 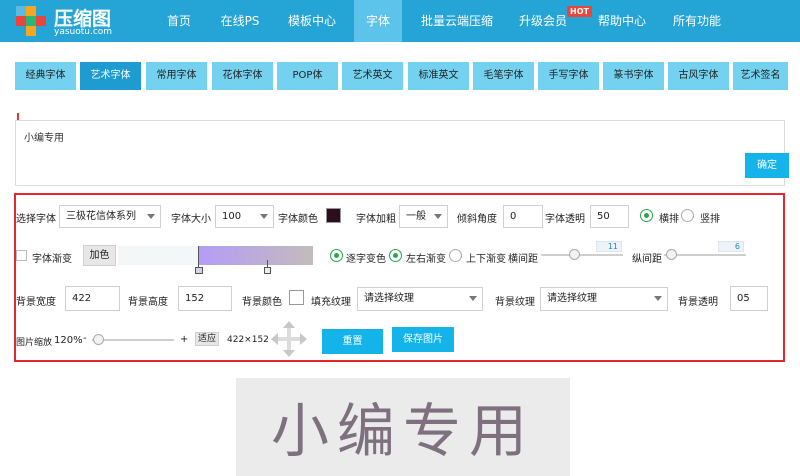 What do you see at coordinates (503, 76) in the screenshot?
I see `tab-brush: 毛笔字体` at bounding box center [503, 76].